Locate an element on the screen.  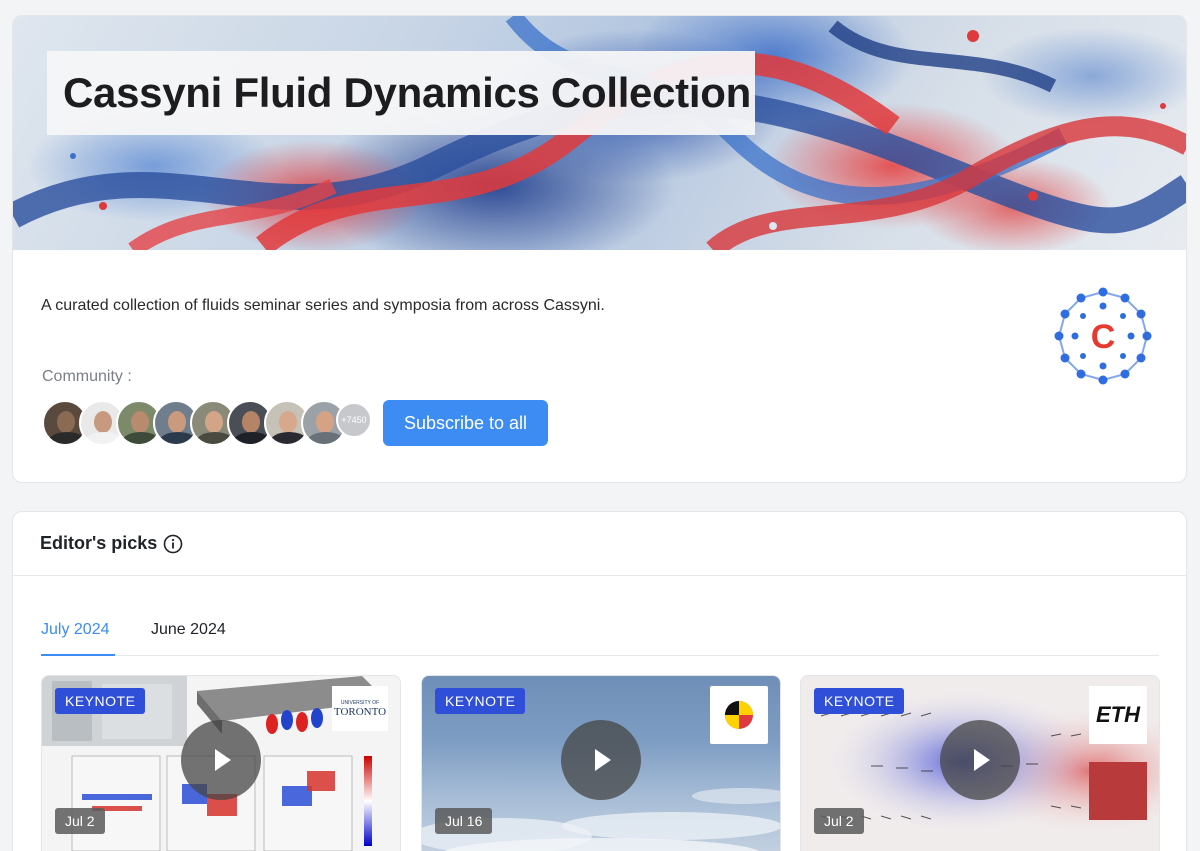
video-card: KEYNOTE Jul 16 is located at coordinates (601, 763).